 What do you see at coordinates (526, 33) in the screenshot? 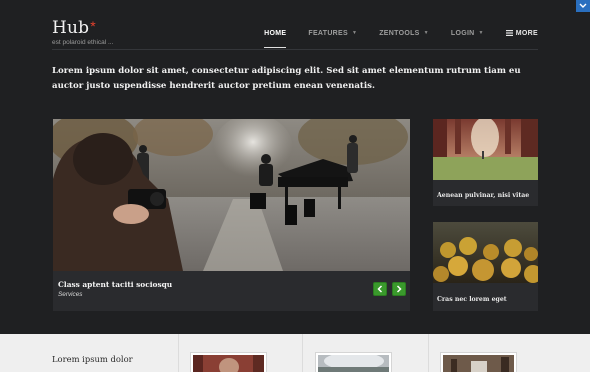
I see `nav-item-label: MORE` at bounding box center [526, 33].